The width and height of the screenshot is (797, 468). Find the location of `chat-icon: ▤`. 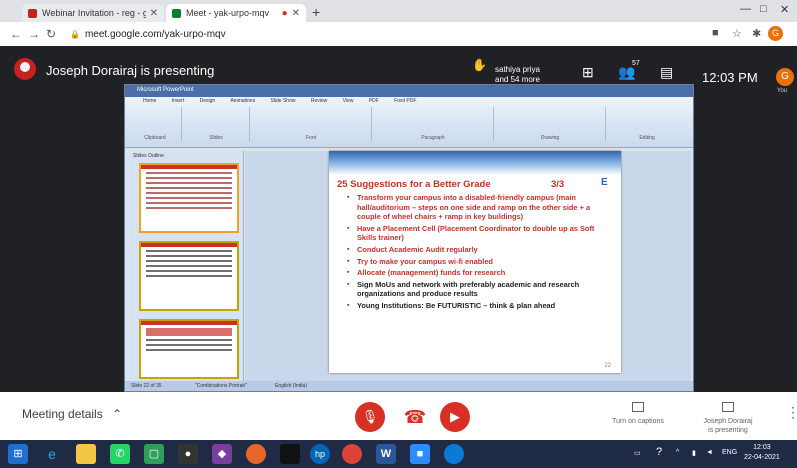

chat-icon: ▤ is located at coordinates (666, 72).